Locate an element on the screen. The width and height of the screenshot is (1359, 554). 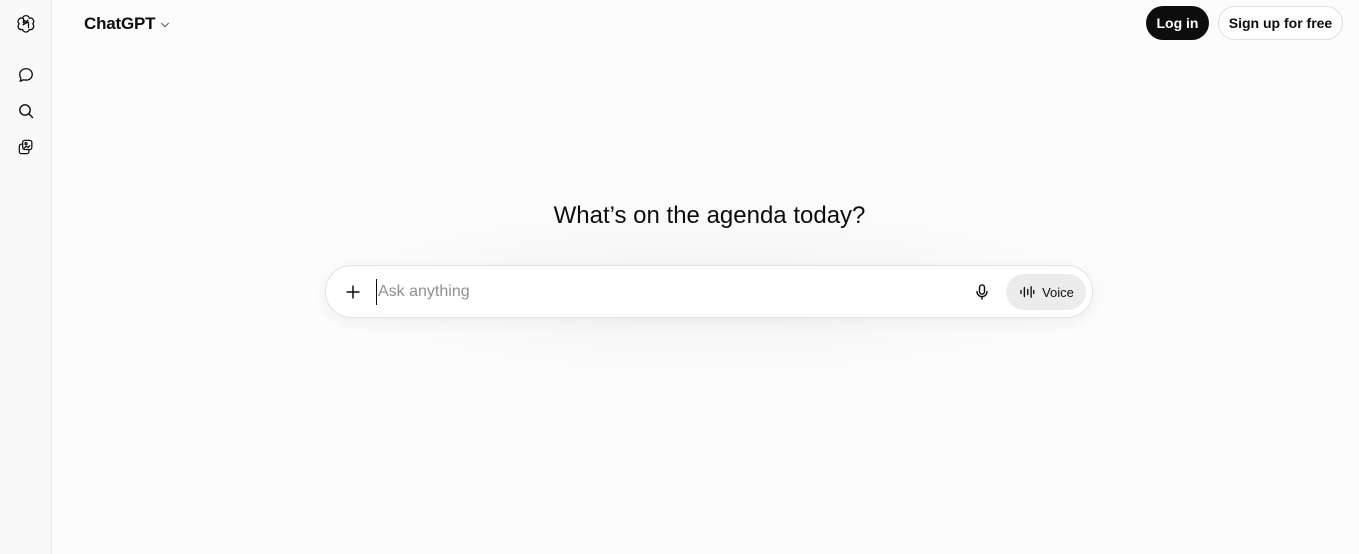
prompt-input is located at coordinates (666, 292).